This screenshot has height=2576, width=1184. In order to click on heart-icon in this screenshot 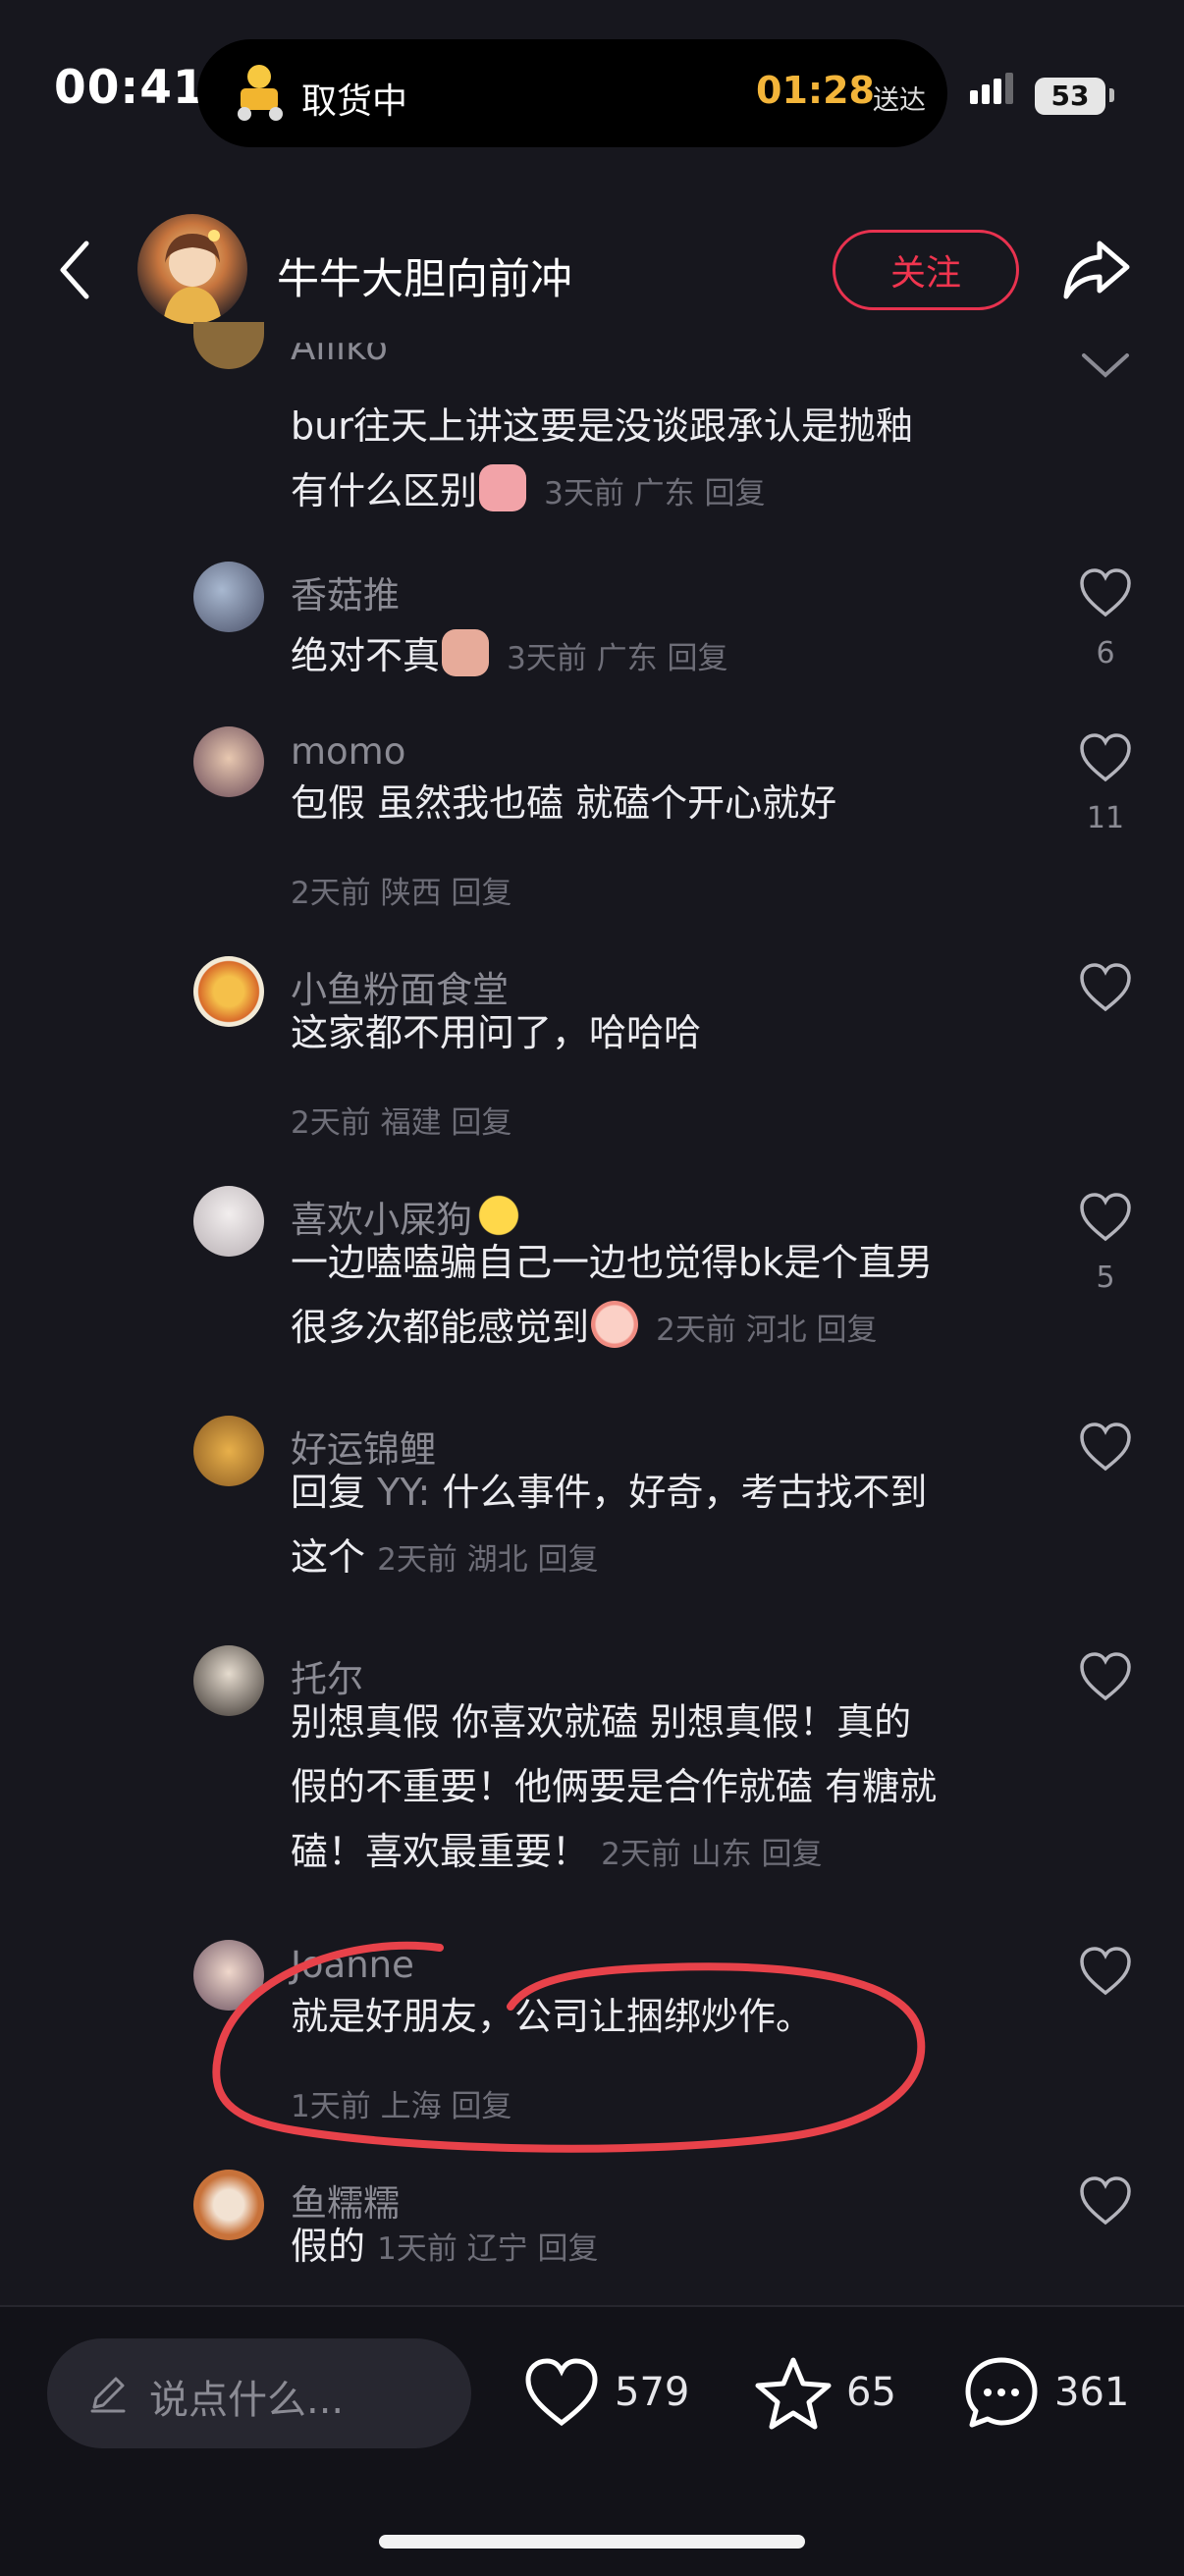, I will do `click(561, 2392)`.